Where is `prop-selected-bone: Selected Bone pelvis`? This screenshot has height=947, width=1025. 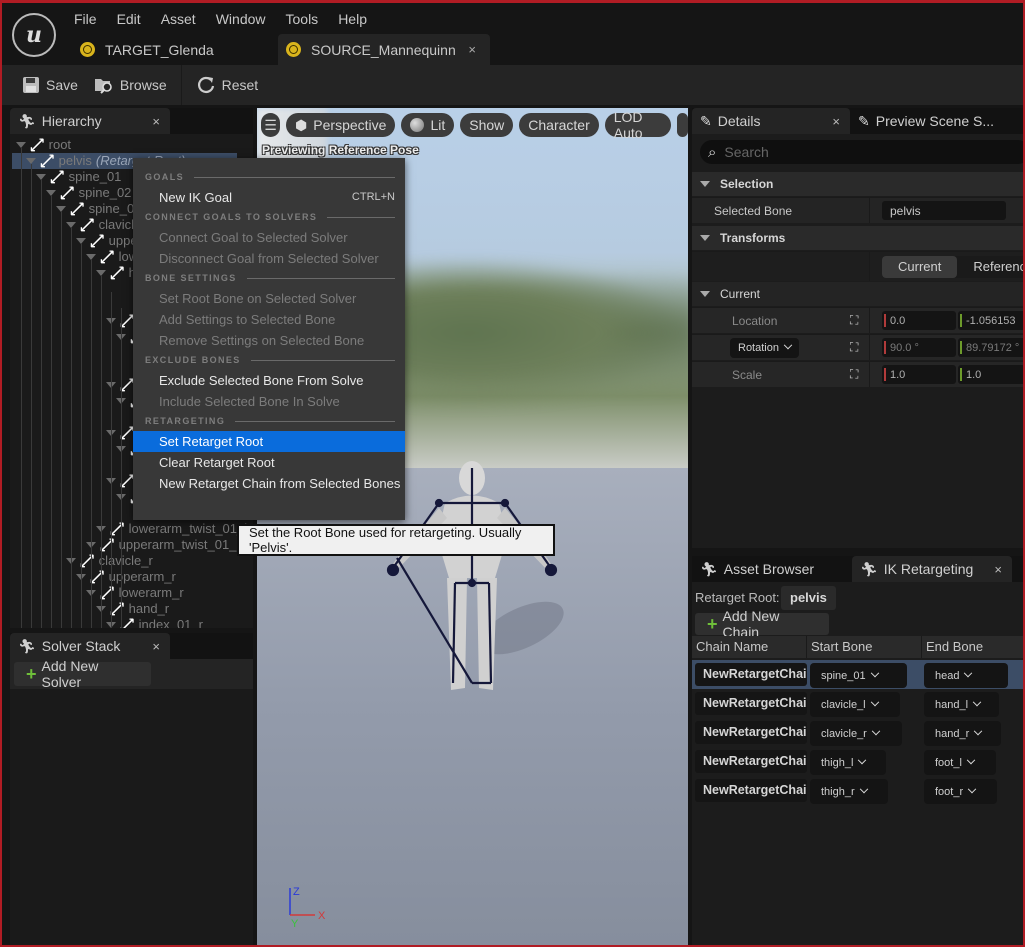
prop-selected-bone: Selected Bone pelvis is located at coordinates (857, 210).